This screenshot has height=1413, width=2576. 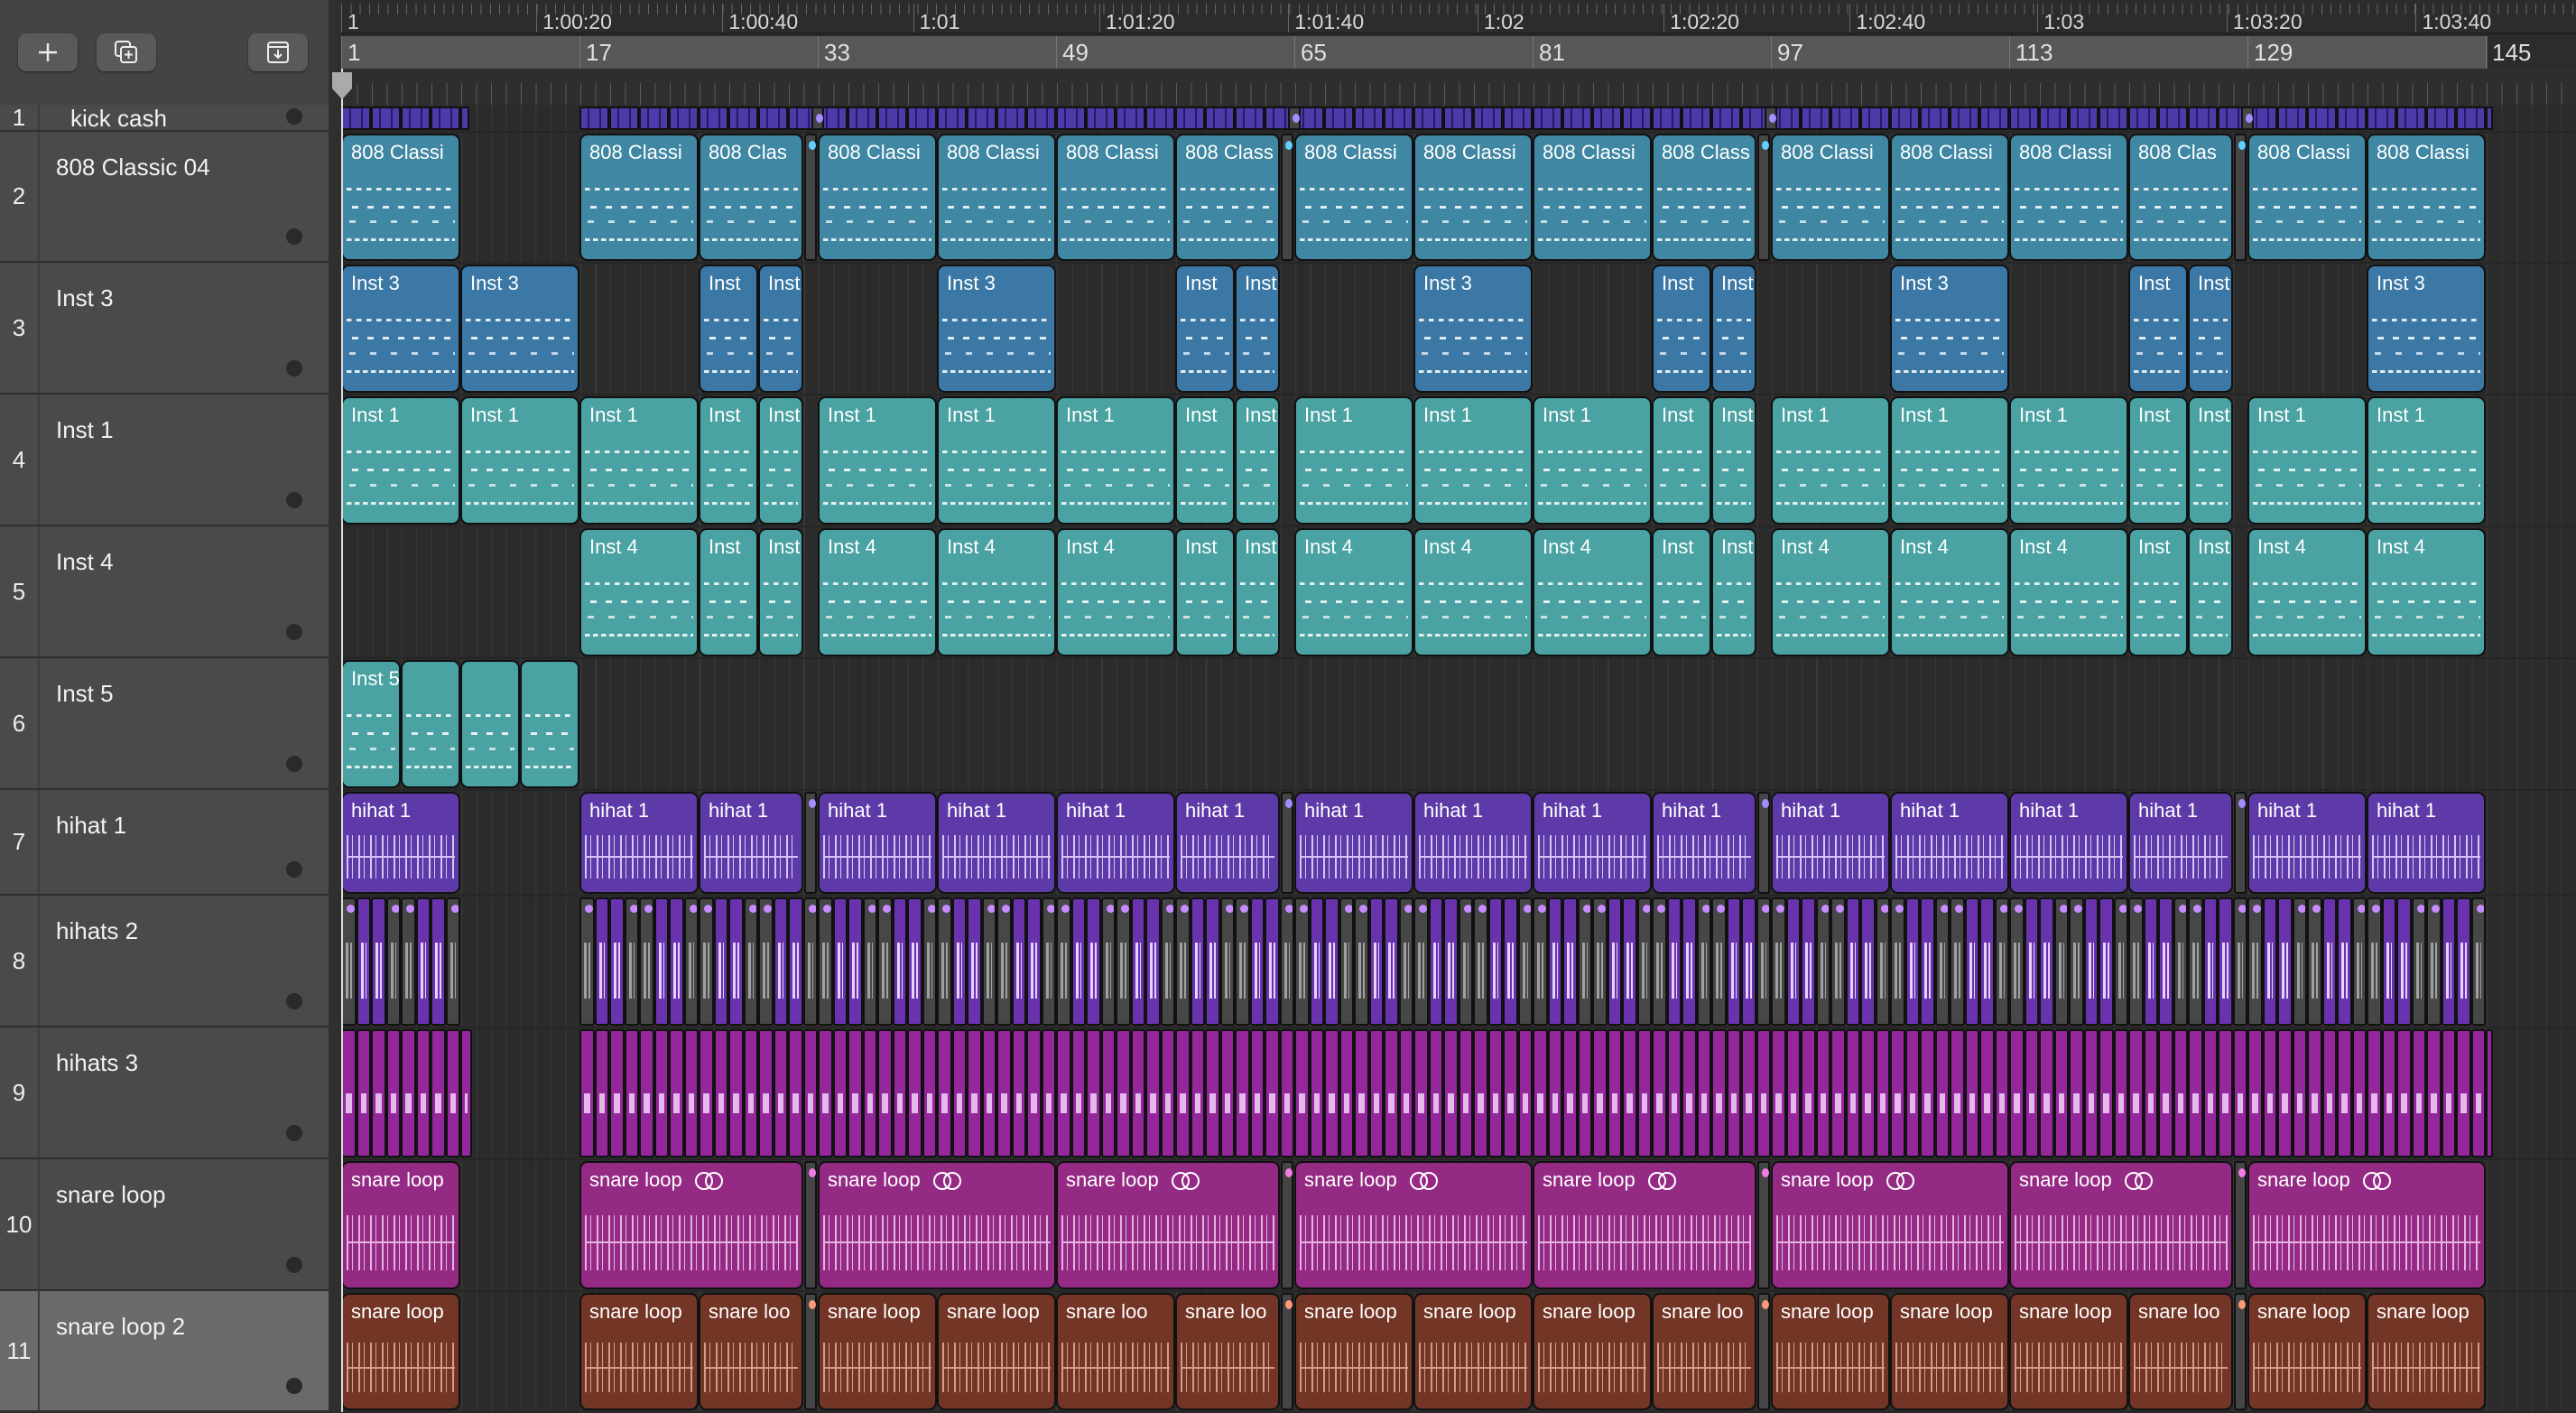 What do you see at coordinates (48, 52) in the screenshot?
I see `add-track-button` at bounding box center [48, 52].